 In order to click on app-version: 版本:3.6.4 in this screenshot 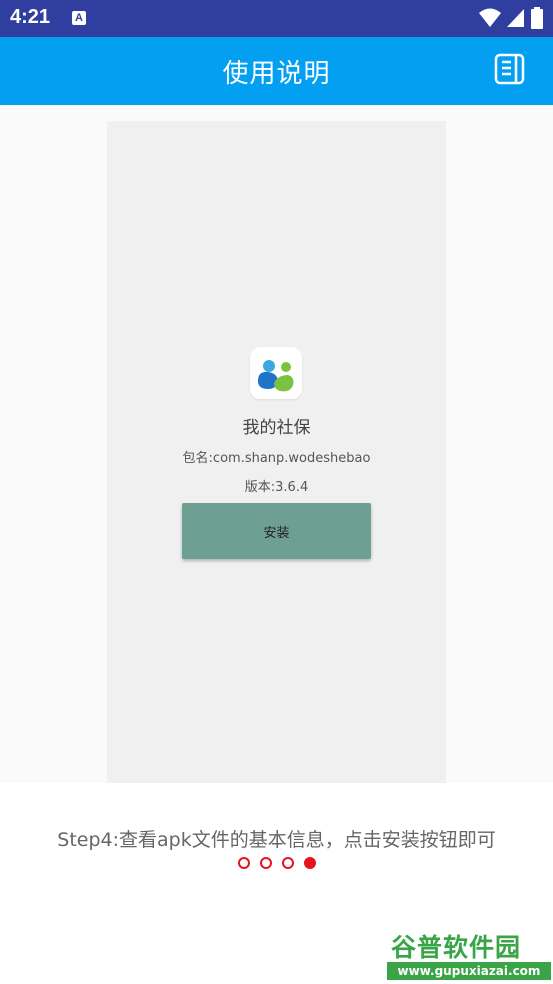, I will do `click(276, 487)`.